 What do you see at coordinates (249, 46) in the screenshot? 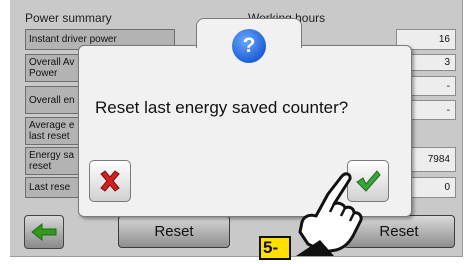
I see `question-icon: ?` at bounding box center [249, 46].